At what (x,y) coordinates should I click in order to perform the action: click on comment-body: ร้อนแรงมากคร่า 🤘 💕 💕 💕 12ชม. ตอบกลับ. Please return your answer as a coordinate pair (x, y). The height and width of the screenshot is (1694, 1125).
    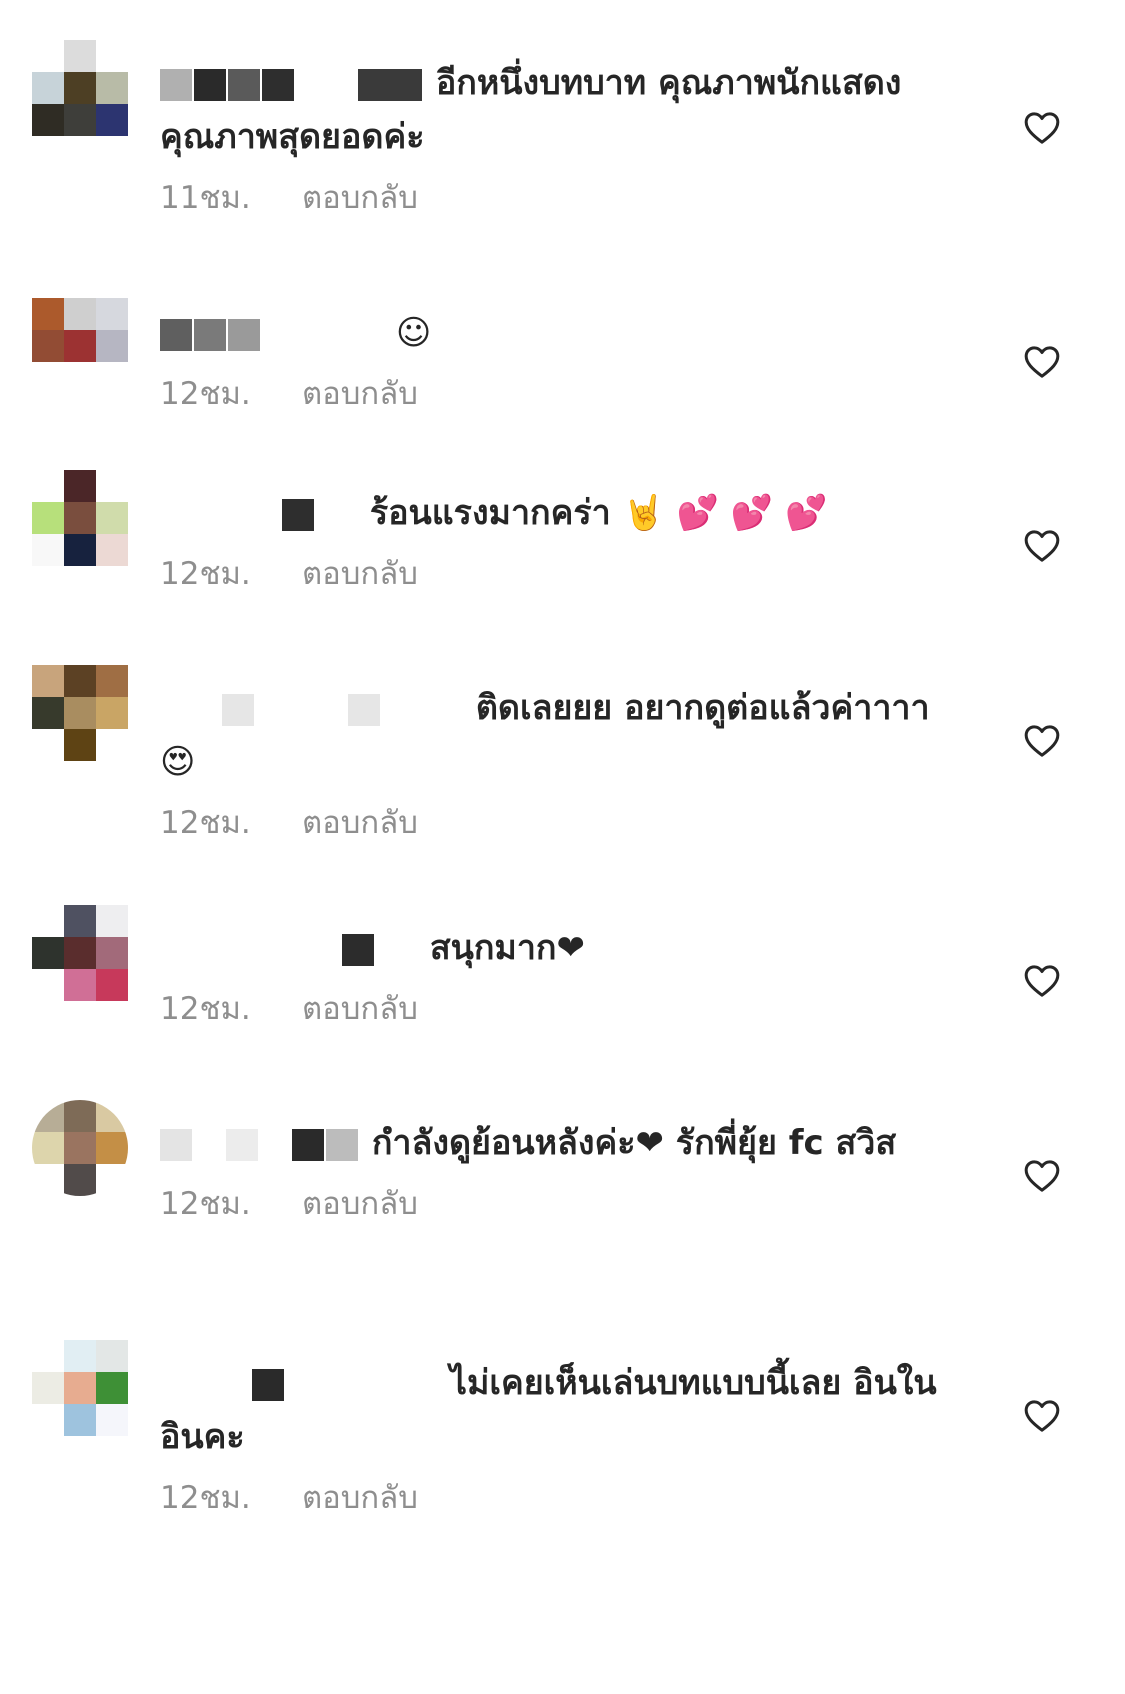
    Looking at the image, I should click on (560, 540).